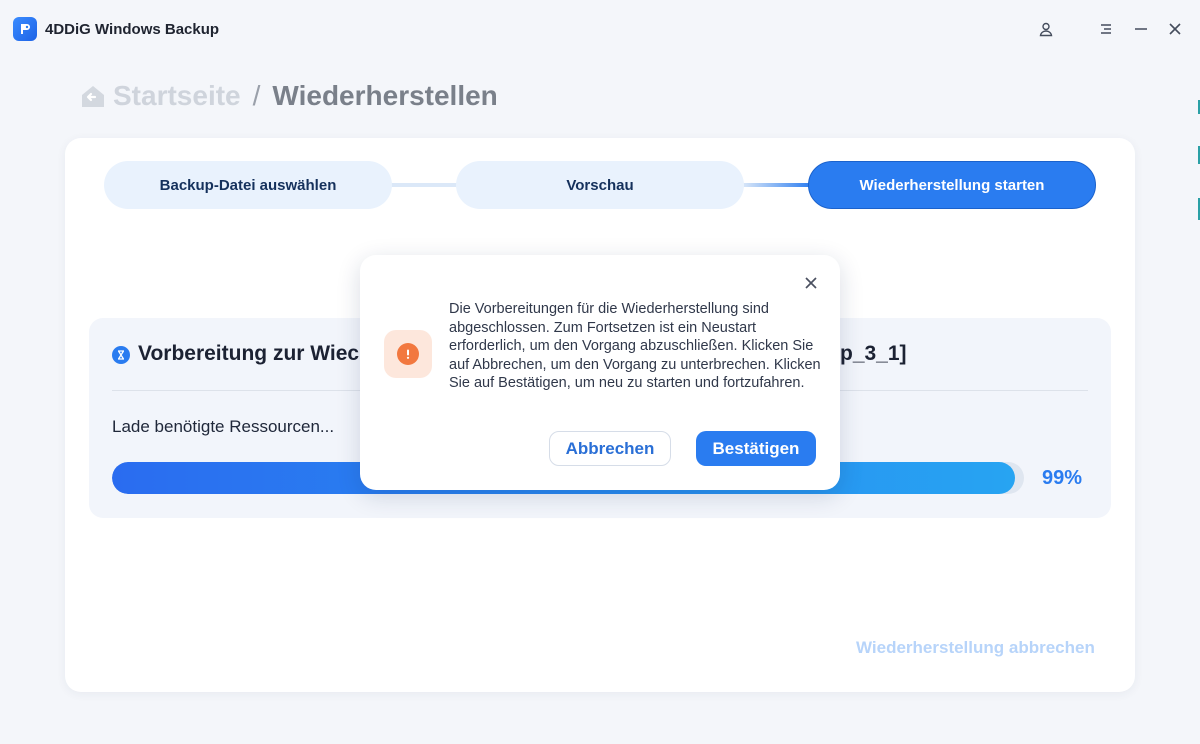  Describe the element at coordinates (600, 29) in the screenshot. I see `title-bar: 4DDiG Windows Backup` at that location.